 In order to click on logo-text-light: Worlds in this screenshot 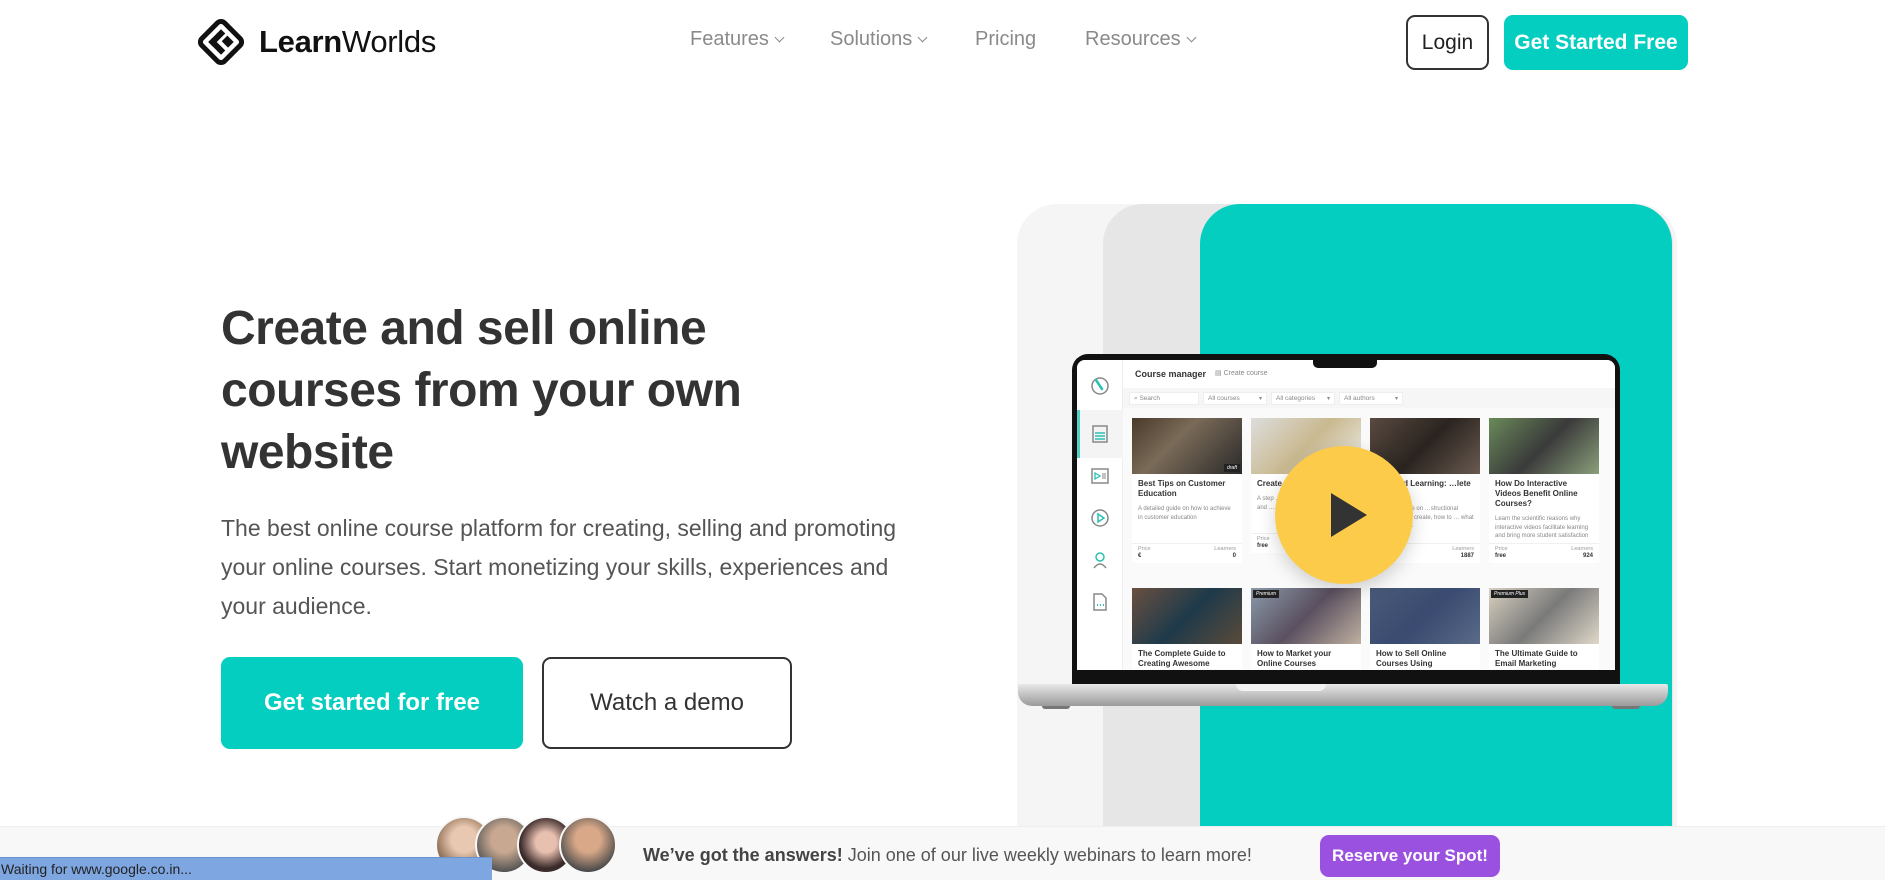, I will do `click(389, 41)`.